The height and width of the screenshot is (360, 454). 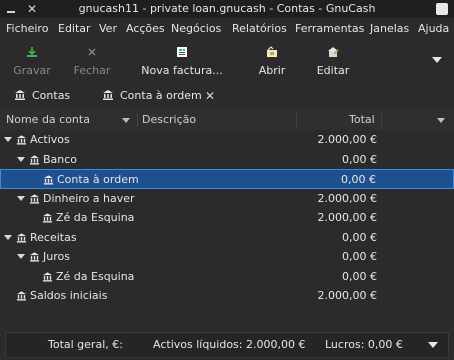 What do you see at coordinates (437, 60) in the screenshot?
I see `toolbar-overflow-chevron-down-icon` at bounding box center [437, 60].